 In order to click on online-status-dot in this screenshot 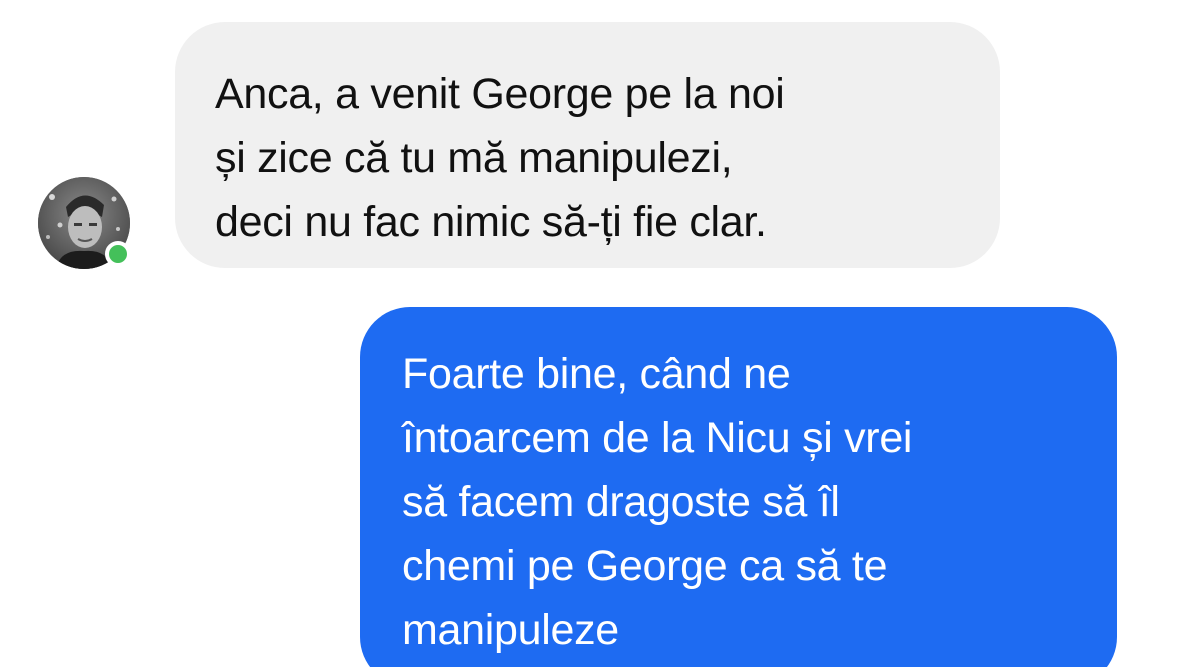, I will do `click(118, 254)`.